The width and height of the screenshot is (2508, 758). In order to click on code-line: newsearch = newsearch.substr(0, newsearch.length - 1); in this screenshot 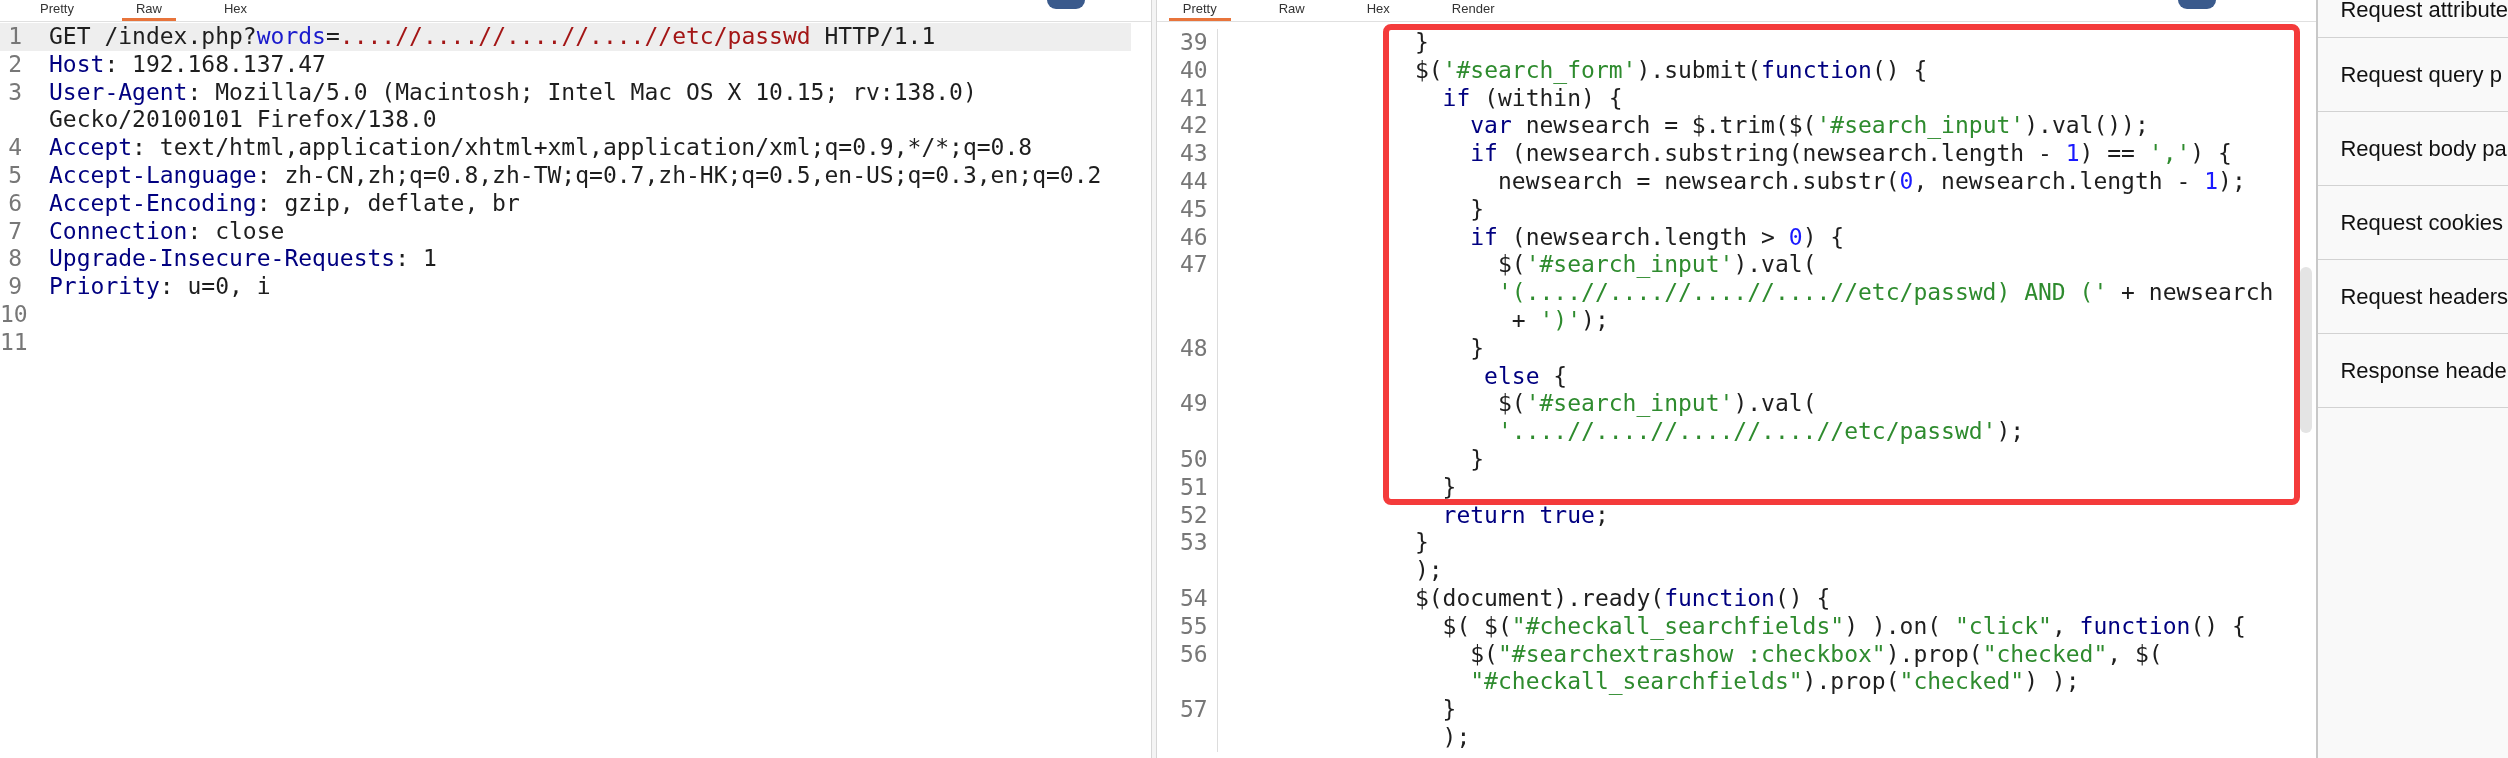, I will do `click(1871, 182)`.